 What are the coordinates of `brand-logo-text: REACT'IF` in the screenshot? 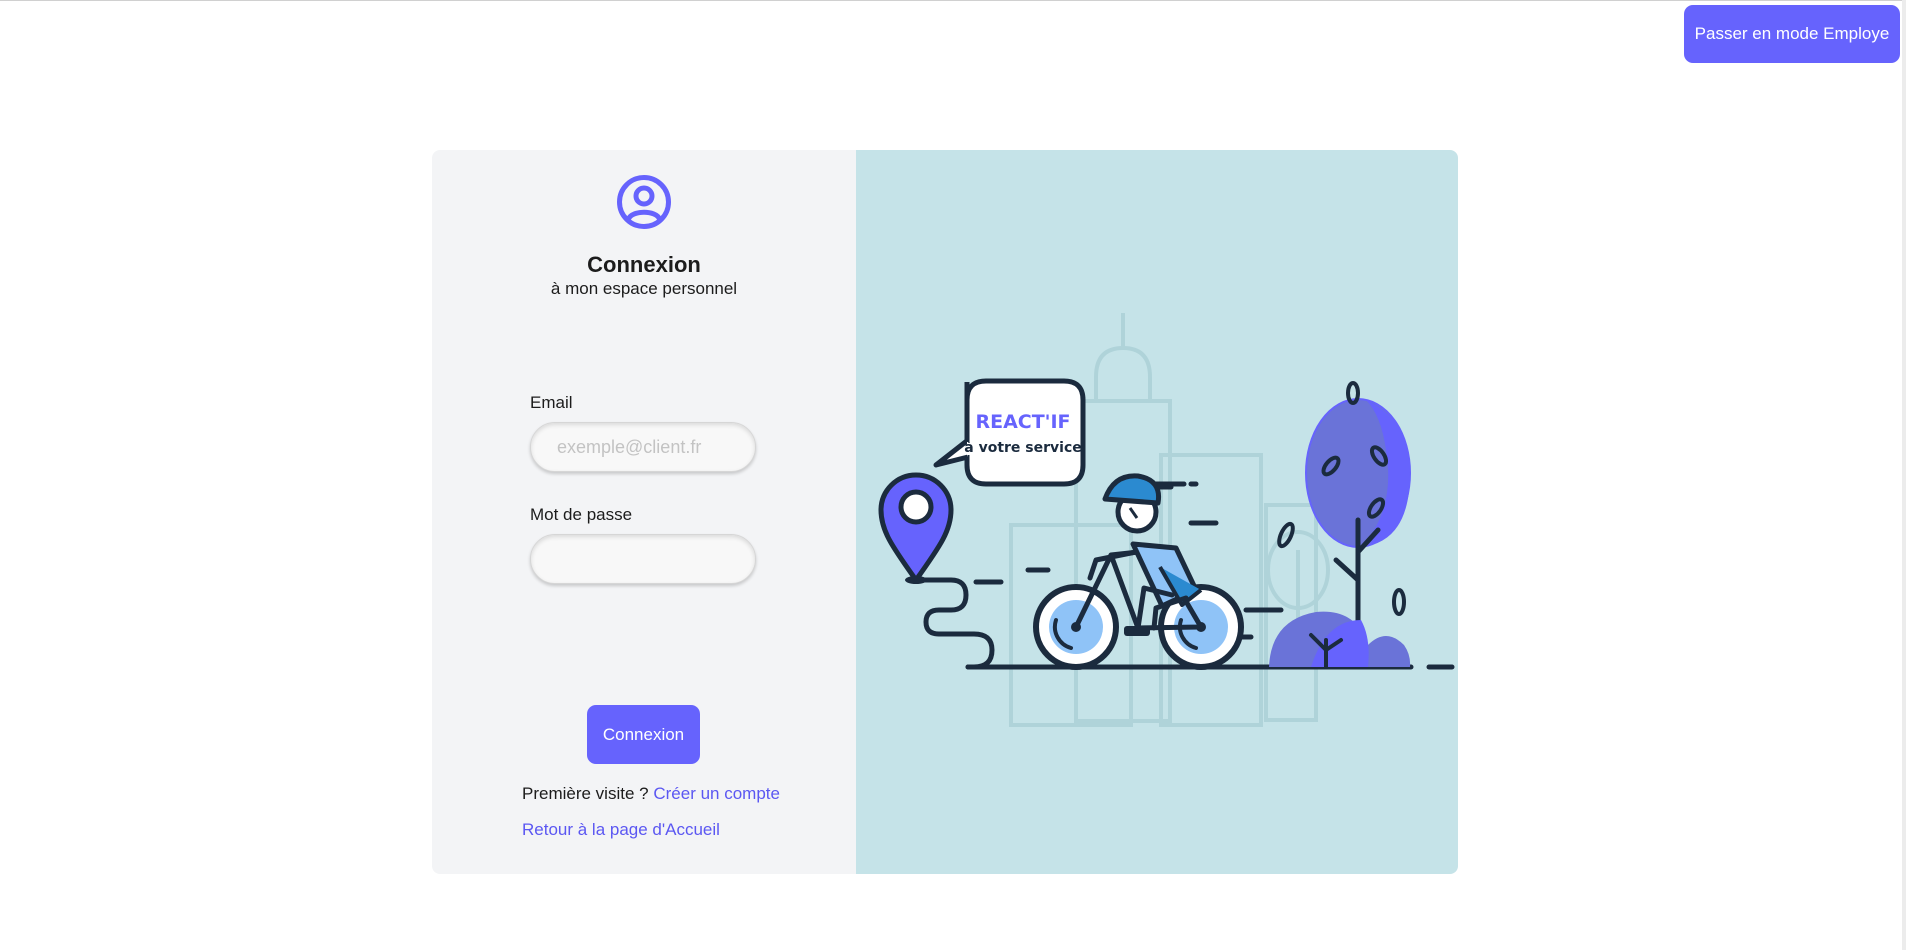 It's located at (1022, 422).